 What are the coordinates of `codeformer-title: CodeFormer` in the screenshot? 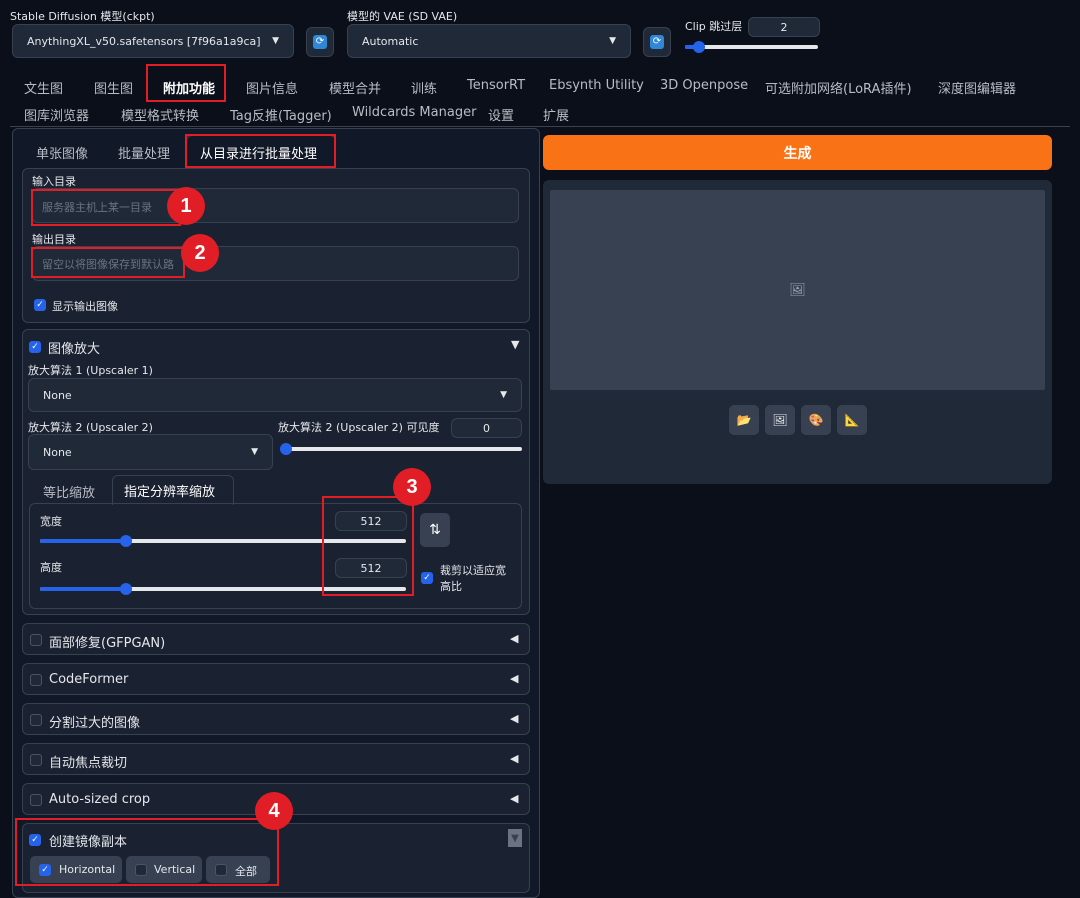 It's located at (89, 679).